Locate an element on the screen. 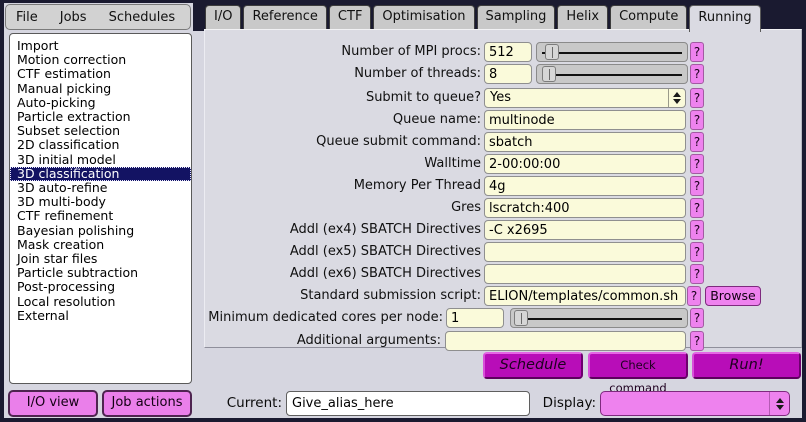  run-button: Run! is located at coordinates (746, 365).